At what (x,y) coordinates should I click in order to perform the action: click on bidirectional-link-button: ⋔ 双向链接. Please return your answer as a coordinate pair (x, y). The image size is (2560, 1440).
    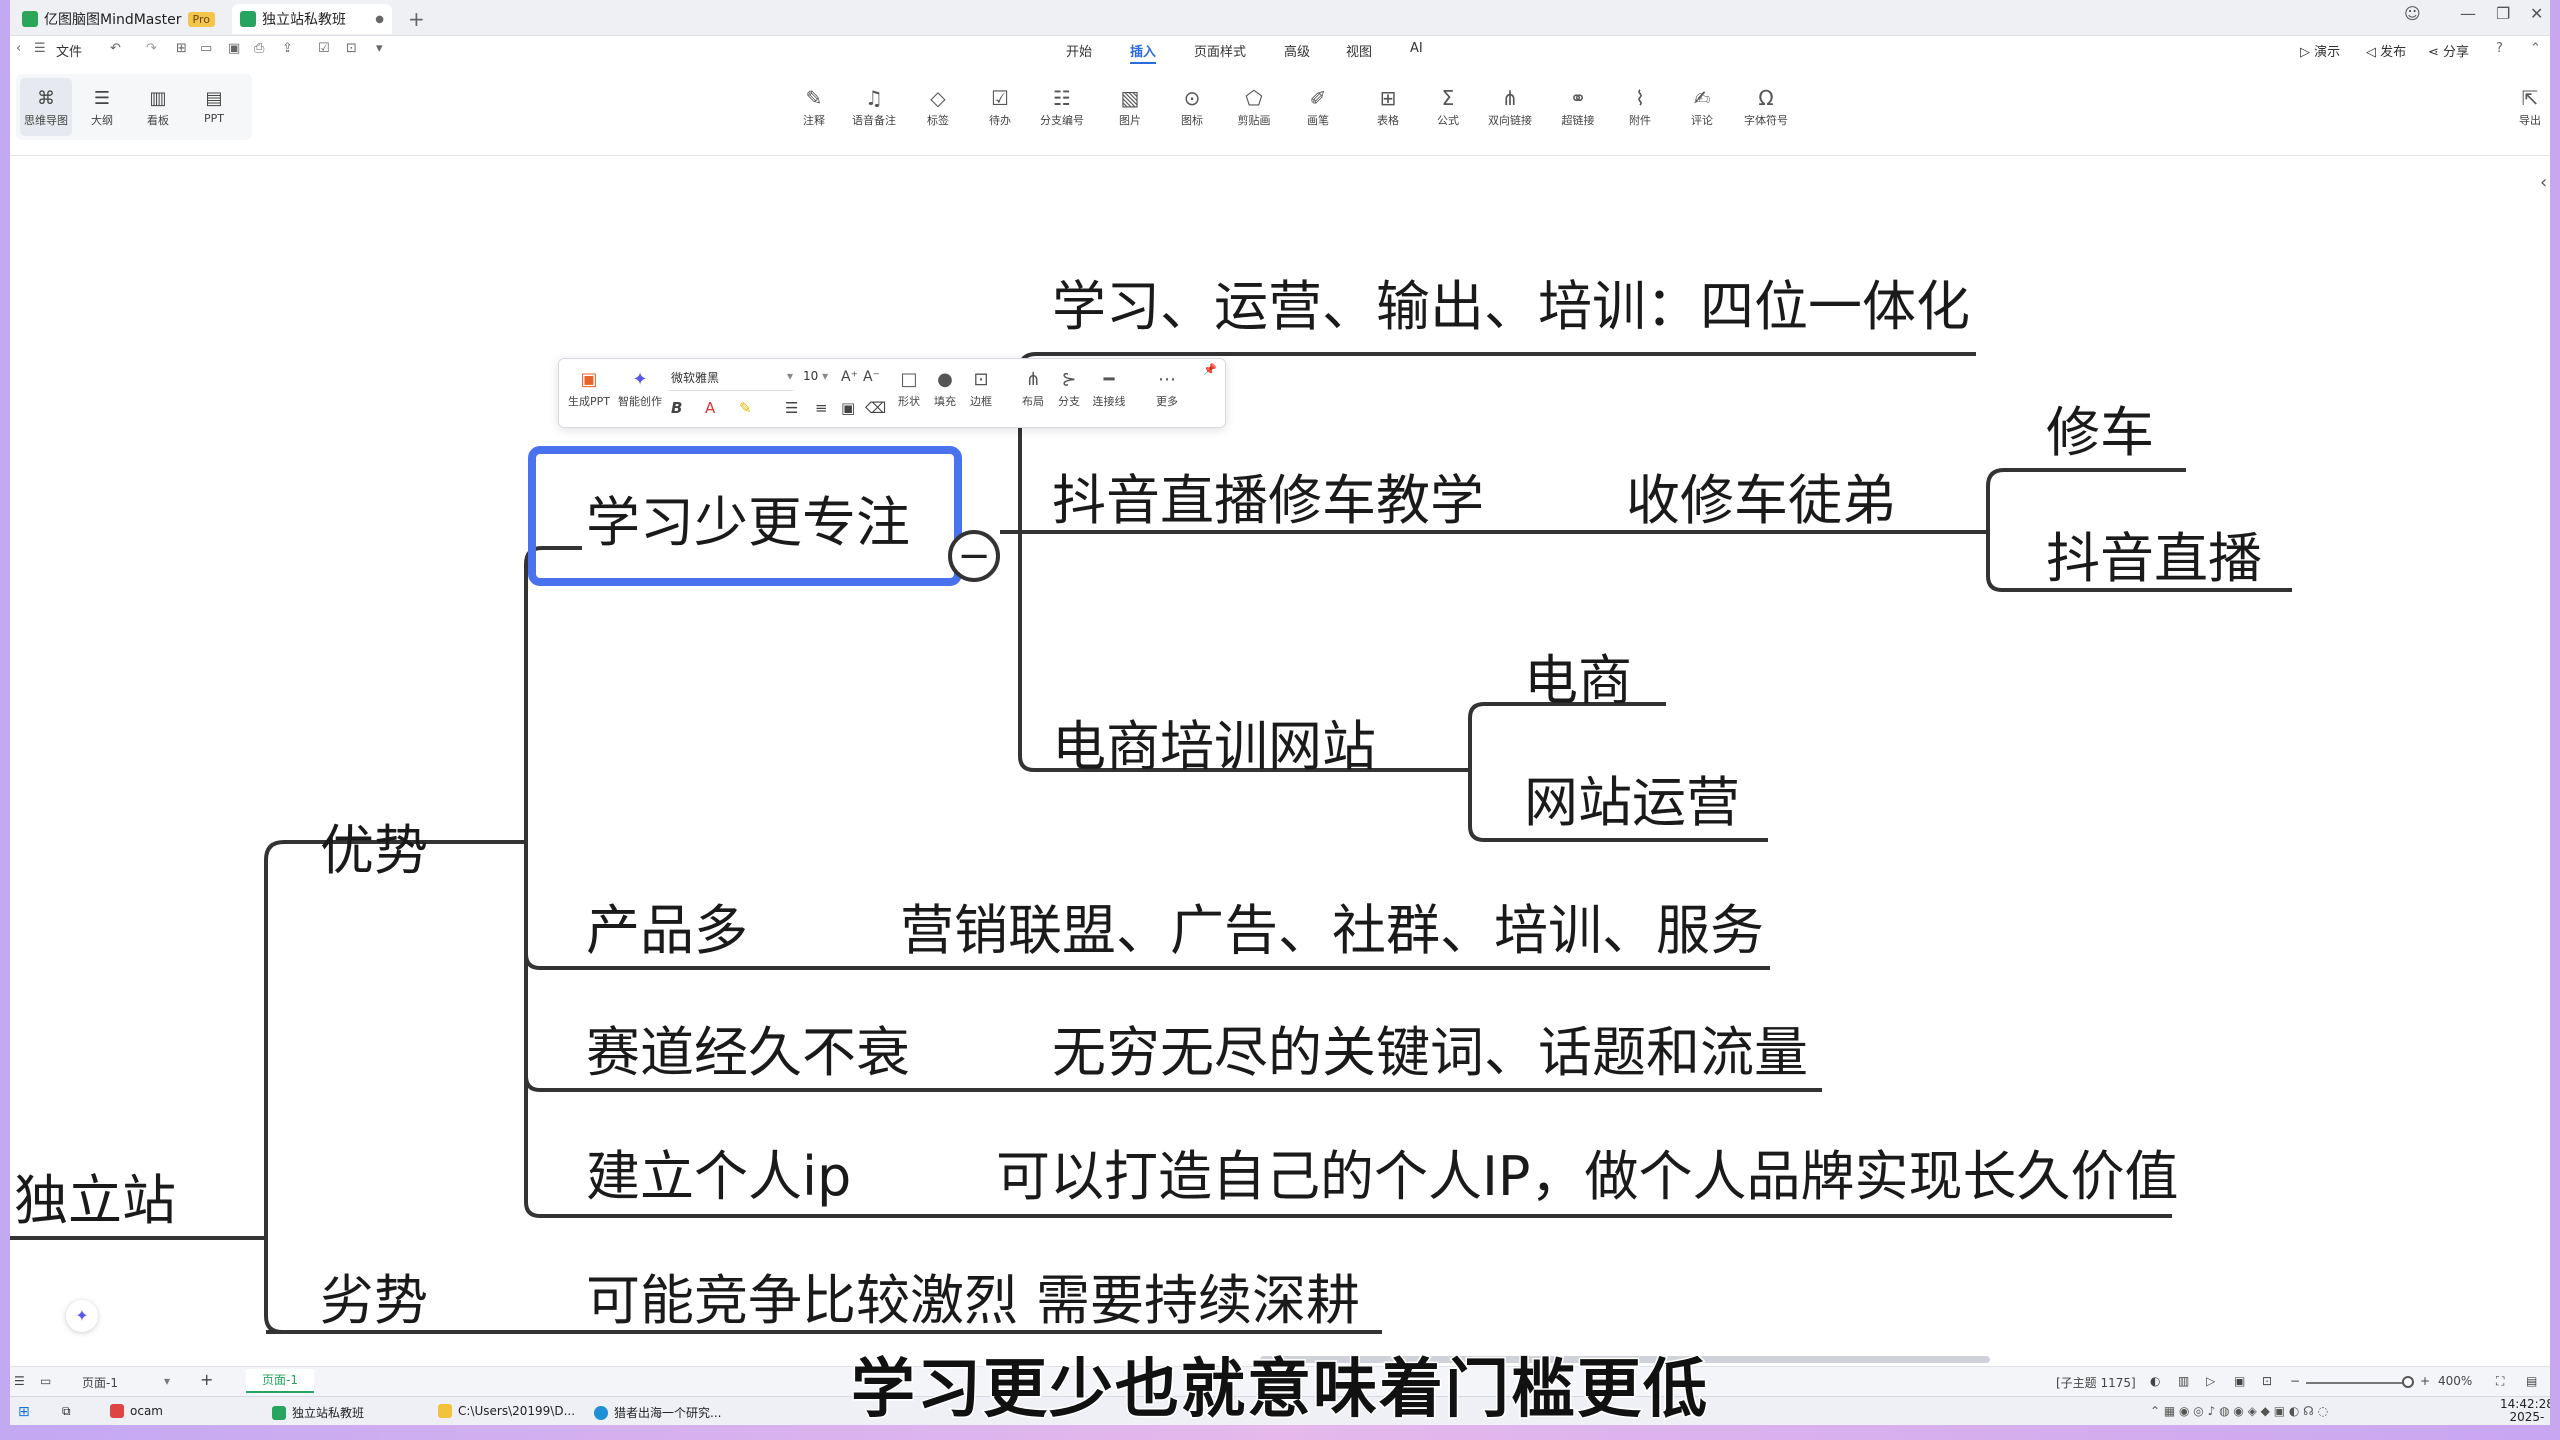
    Looking at the image, I should click on (1510, 106).